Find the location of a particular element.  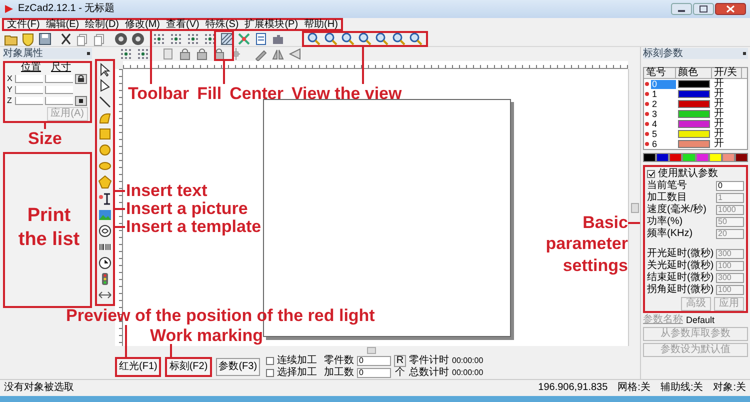

timer-icon is located at coordinates (105, 263).